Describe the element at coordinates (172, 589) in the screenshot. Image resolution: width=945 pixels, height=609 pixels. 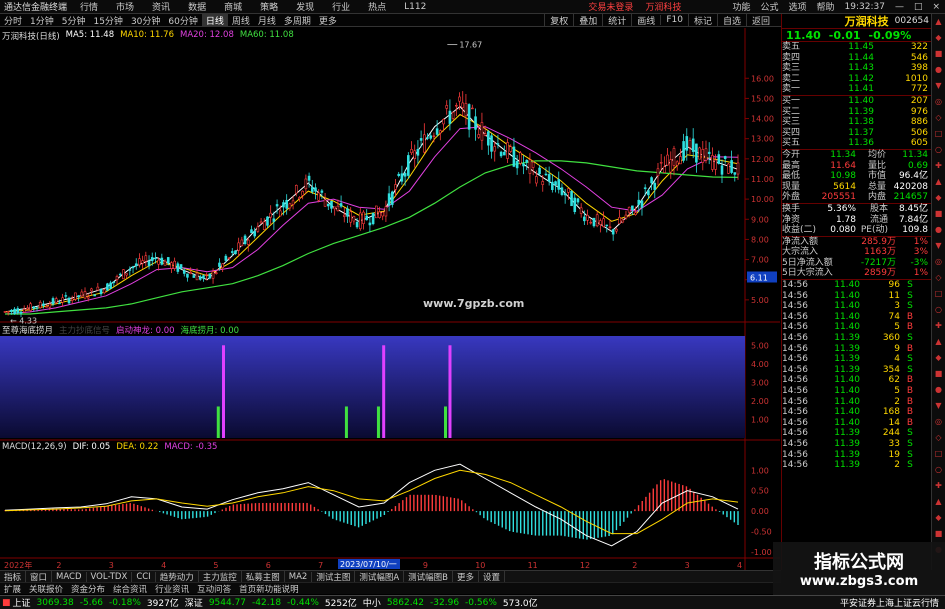
I see `info-tab: 行业资讯` at that location.